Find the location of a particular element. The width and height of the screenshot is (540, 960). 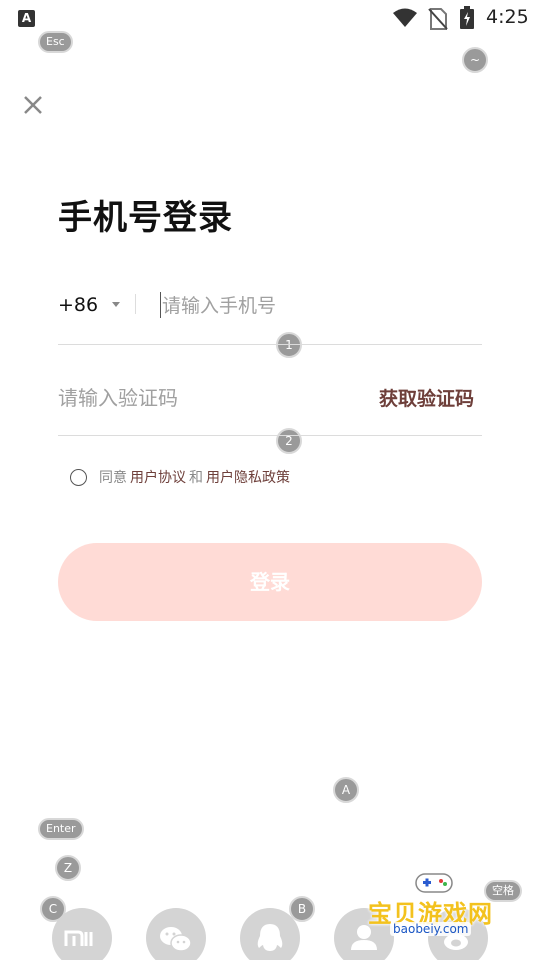

overlay-key-1: 1 is located at coordinates (289, 345).